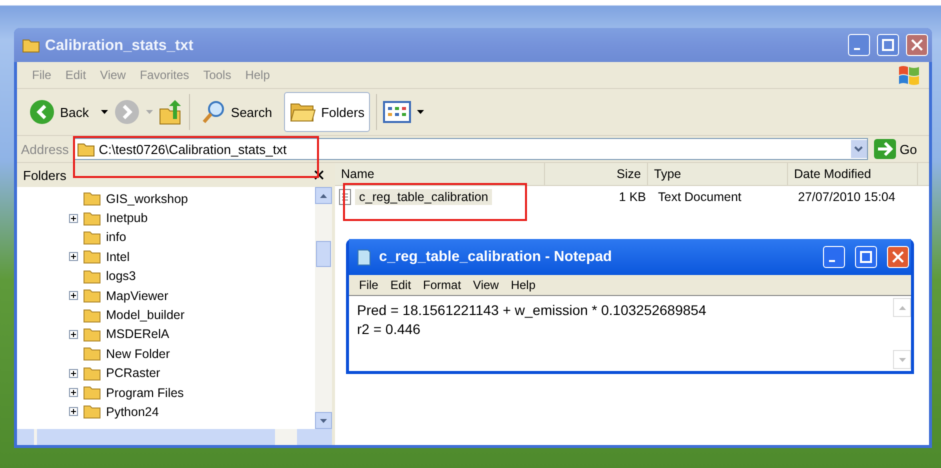 The width and height of the screenshot is (941, 468). I want to click on menu-item: View, so click(486, 285).